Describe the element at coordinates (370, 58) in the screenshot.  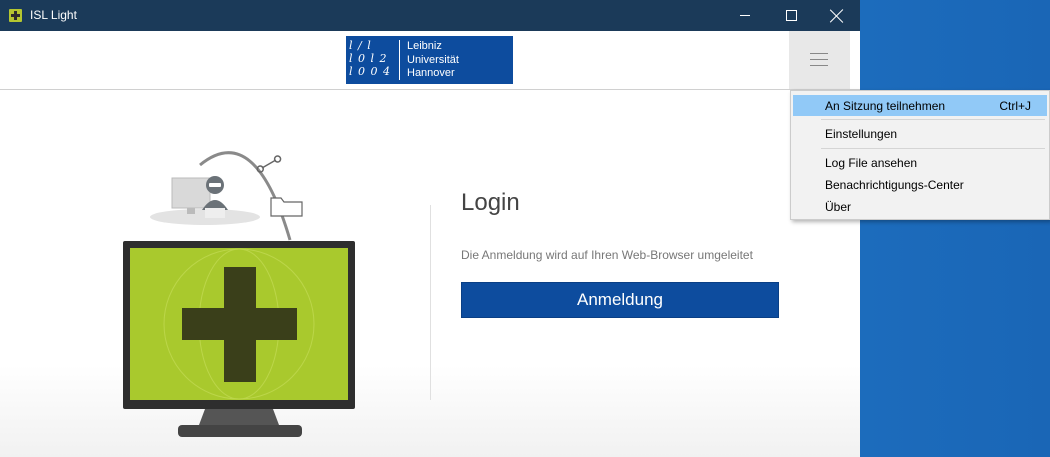
I see `logo-numerals: l / l l 0 l 2 l 0 0 4` at that location.